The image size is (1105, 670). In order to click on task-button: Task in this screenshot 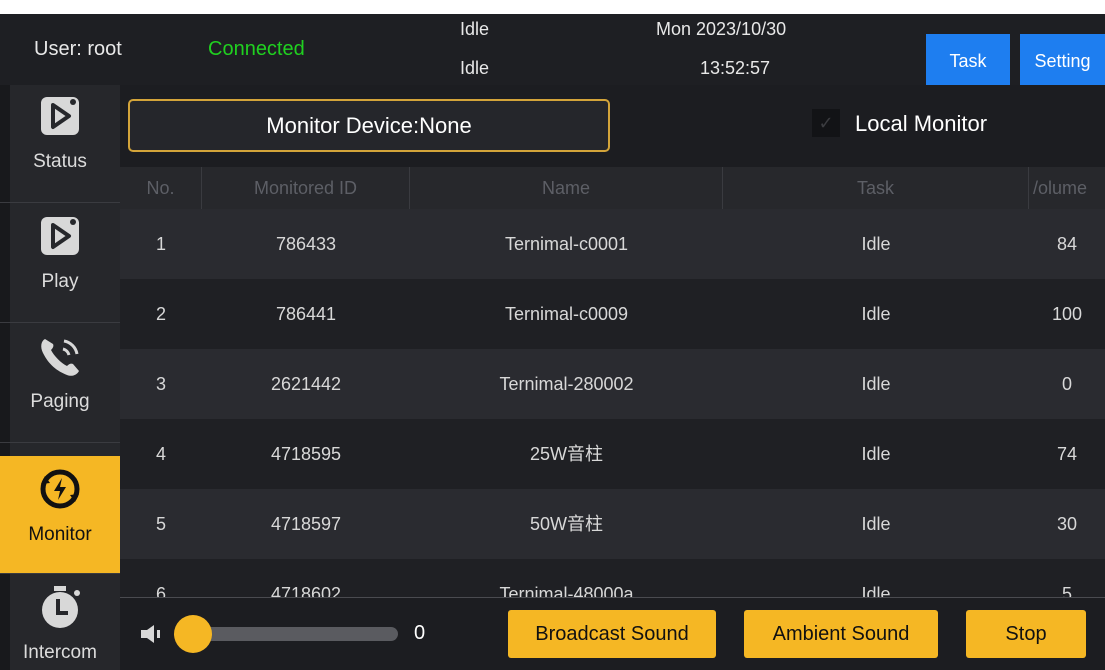, I will do `click(968, 61)`.